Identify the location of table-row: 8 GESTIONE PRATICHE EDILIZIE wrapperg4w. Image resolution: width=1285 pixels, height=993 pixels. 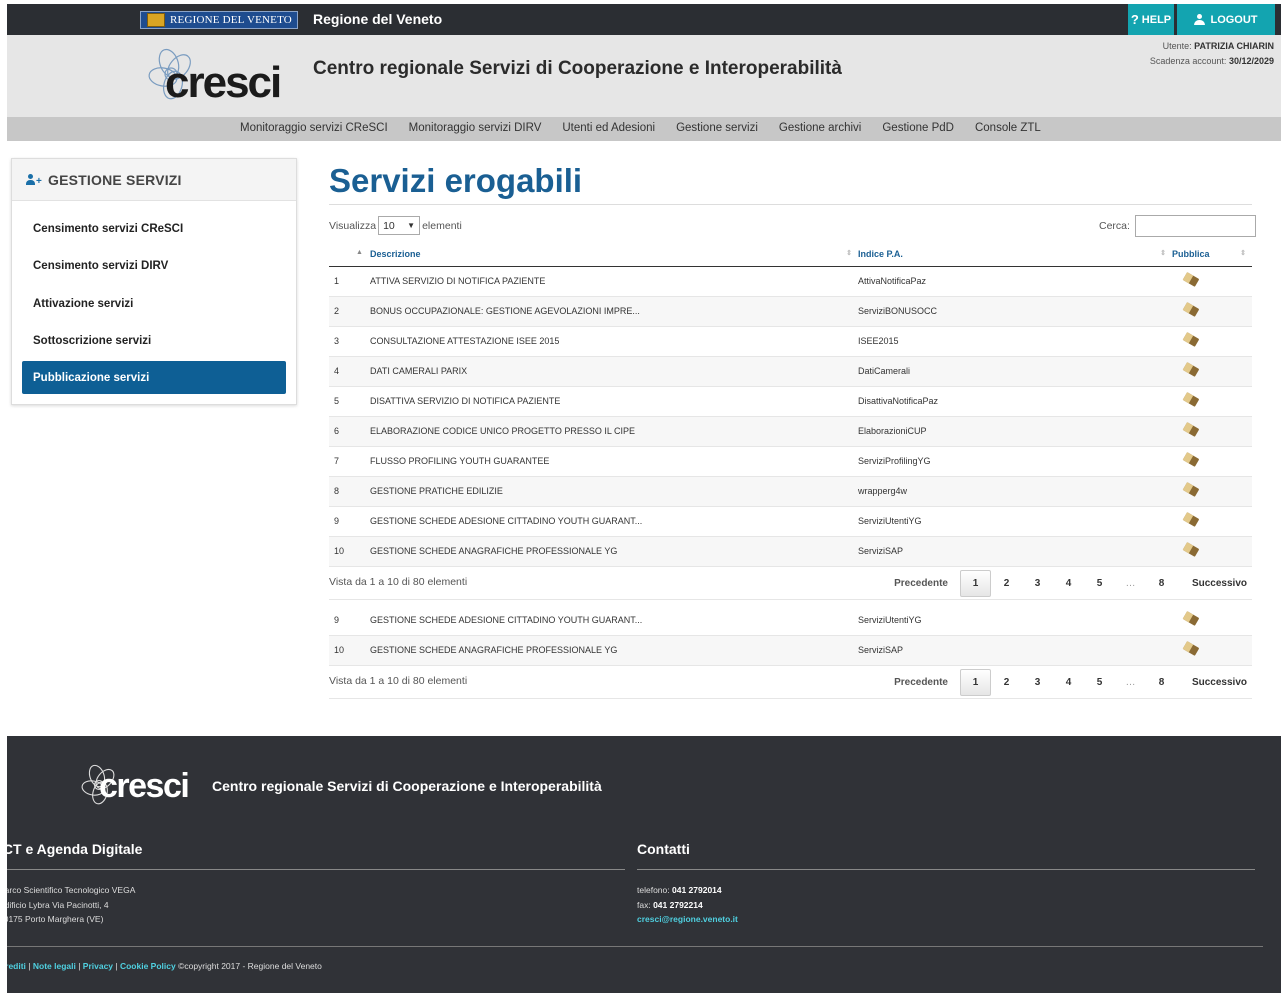
(790, 491).